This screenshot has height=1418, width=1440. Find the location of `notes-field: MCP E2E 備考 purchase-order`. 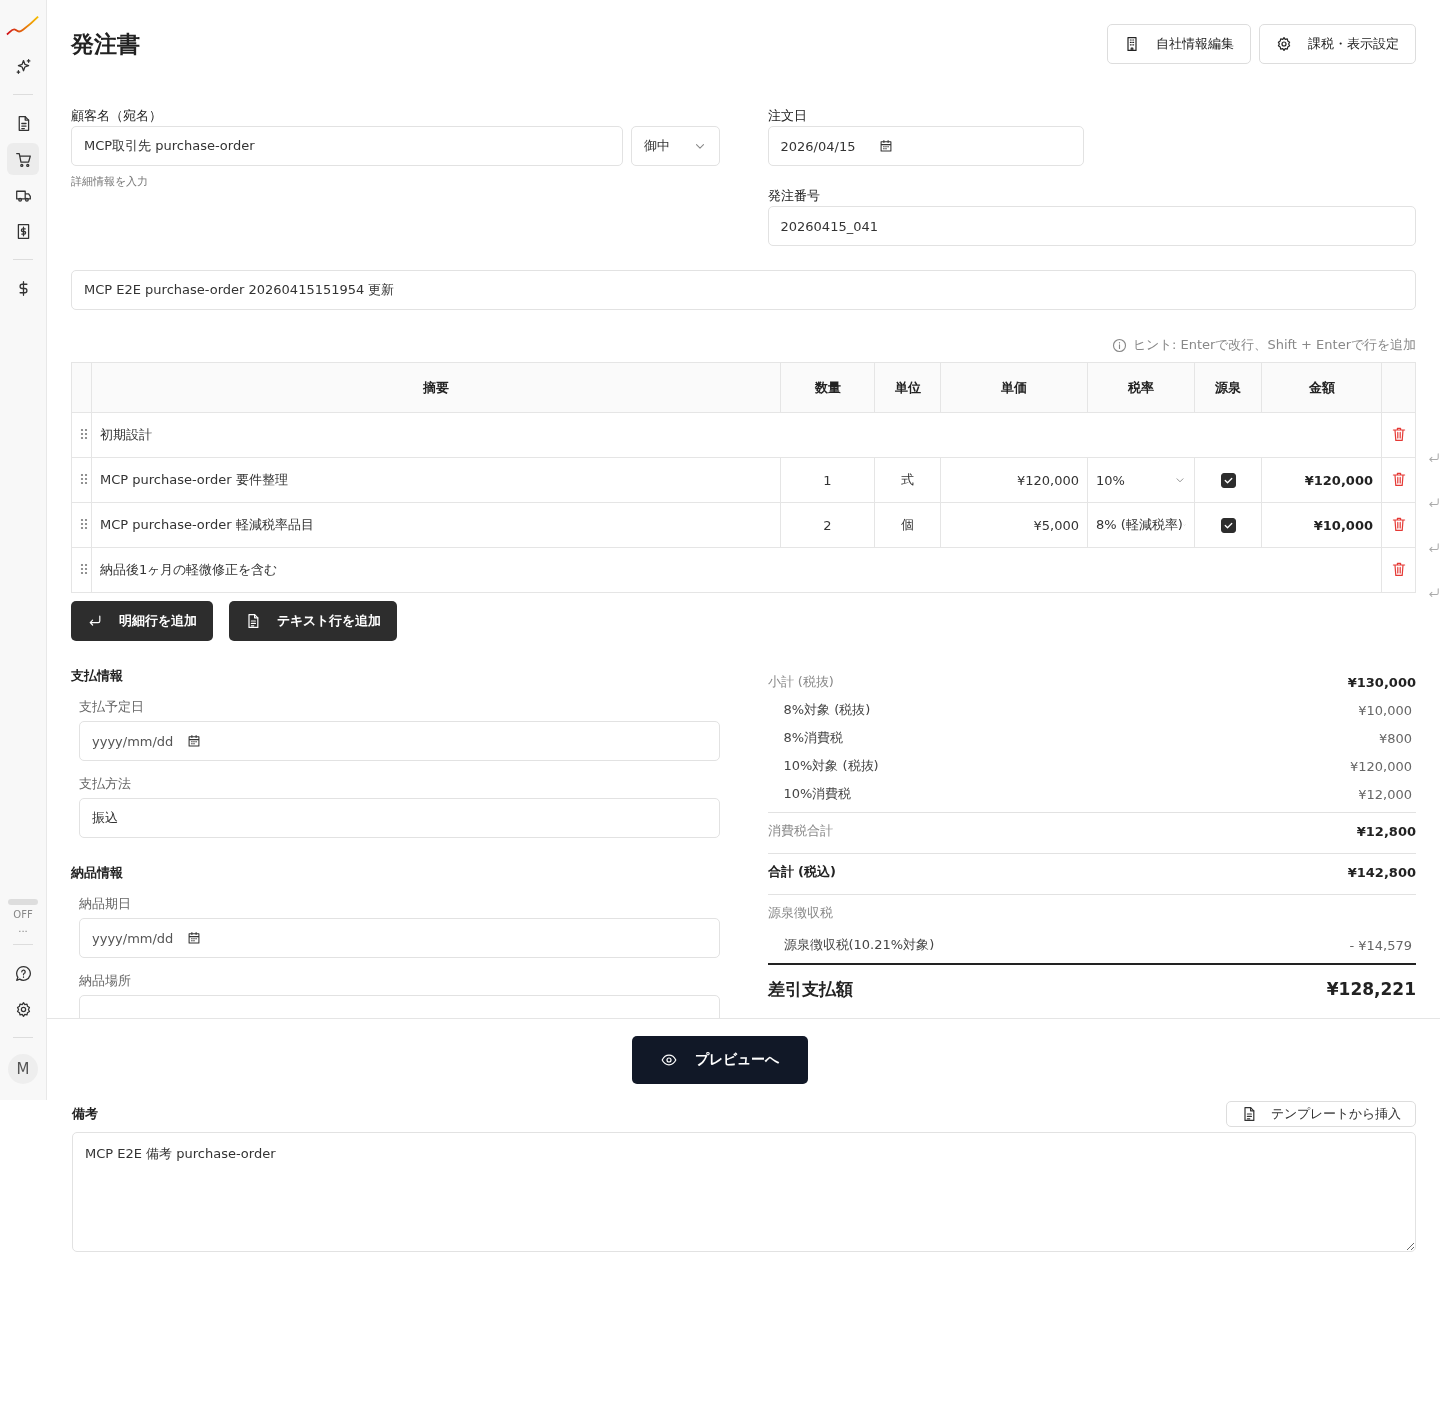

notes-field: MCP E2E 備考 purchase-order is located at coordinates (744, 1192).